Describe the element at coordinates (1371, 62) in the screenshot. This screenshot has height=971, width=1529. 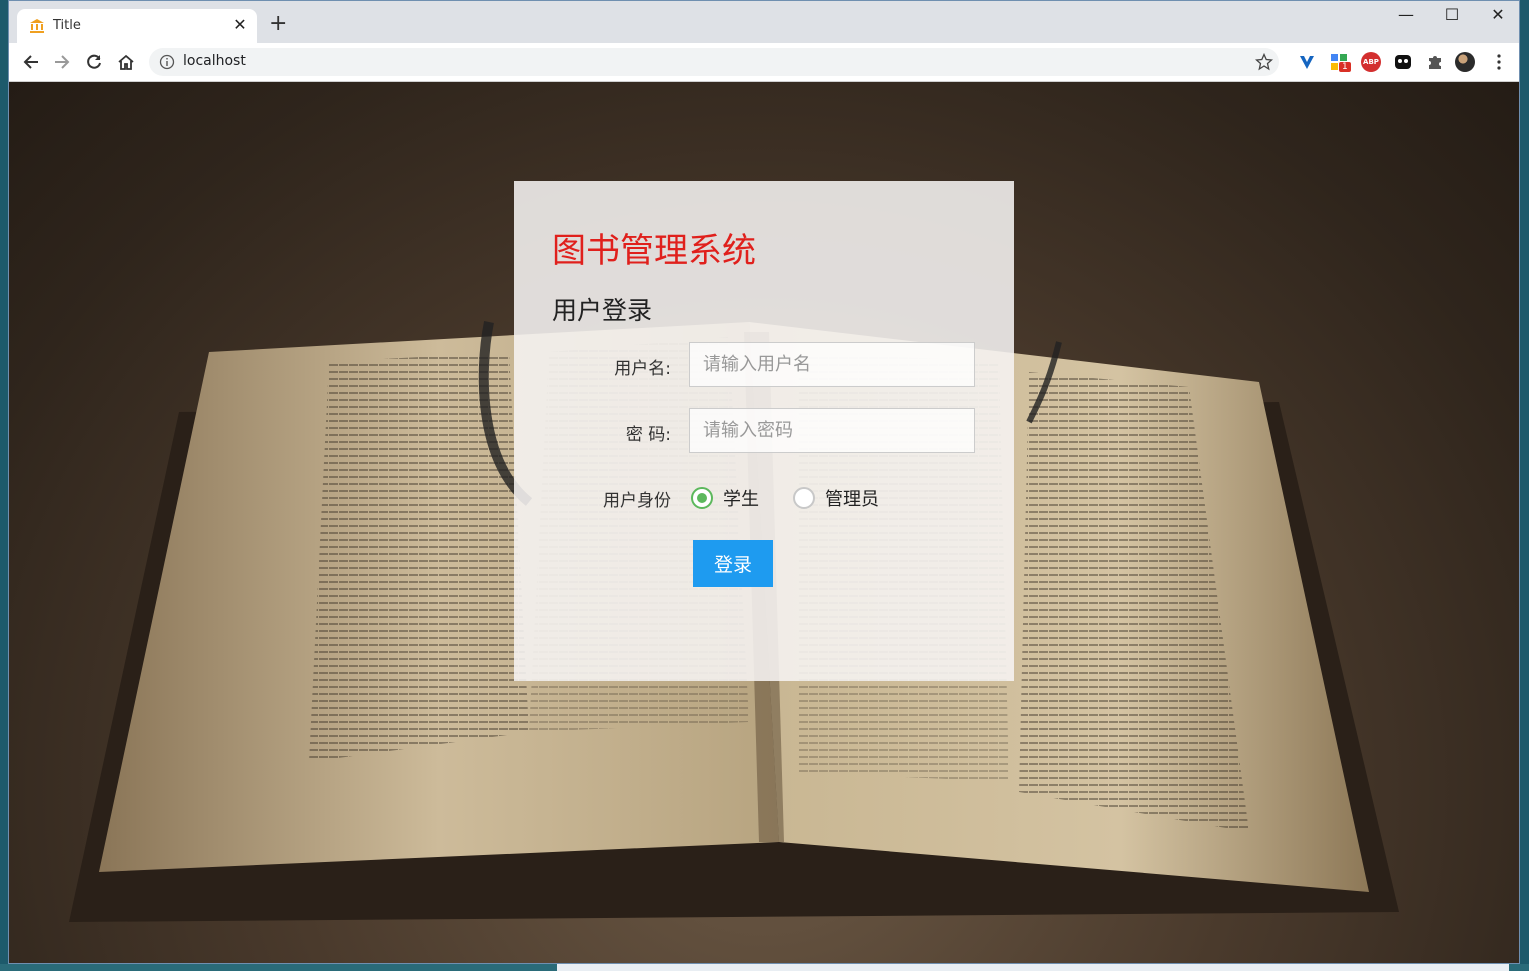
I see `adblock-icon: ABP` at that location.